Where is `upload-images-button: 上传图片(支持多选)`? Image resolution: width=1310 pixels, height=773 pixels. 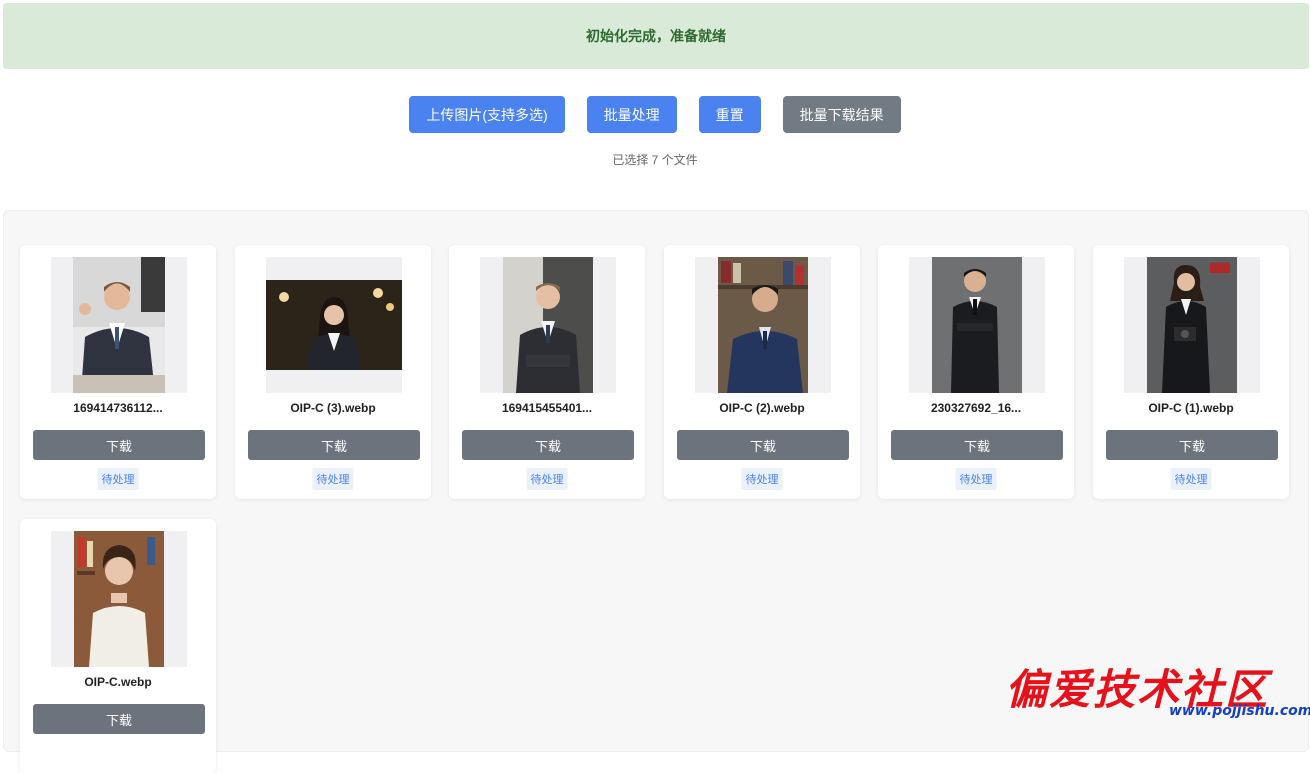
upload-images-button: 上传图片(支持多选) is located at coordinates (487, 114).